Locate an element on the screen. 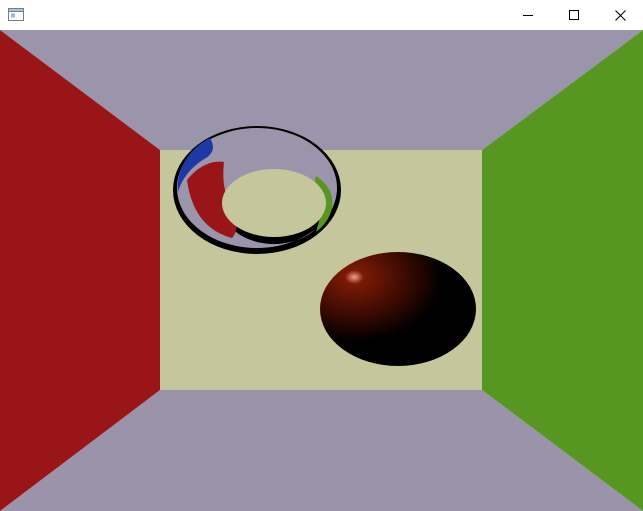  torus-hole is located at coordinates (274, 203).